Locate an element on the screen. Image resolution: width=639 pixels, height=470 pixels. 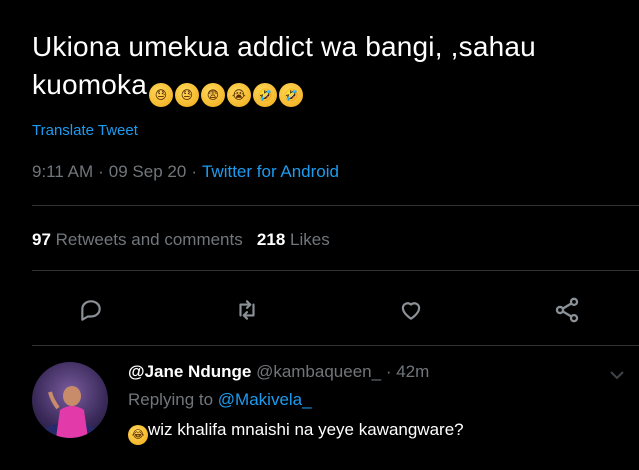
reply-button is located at coordinates (91, 310).